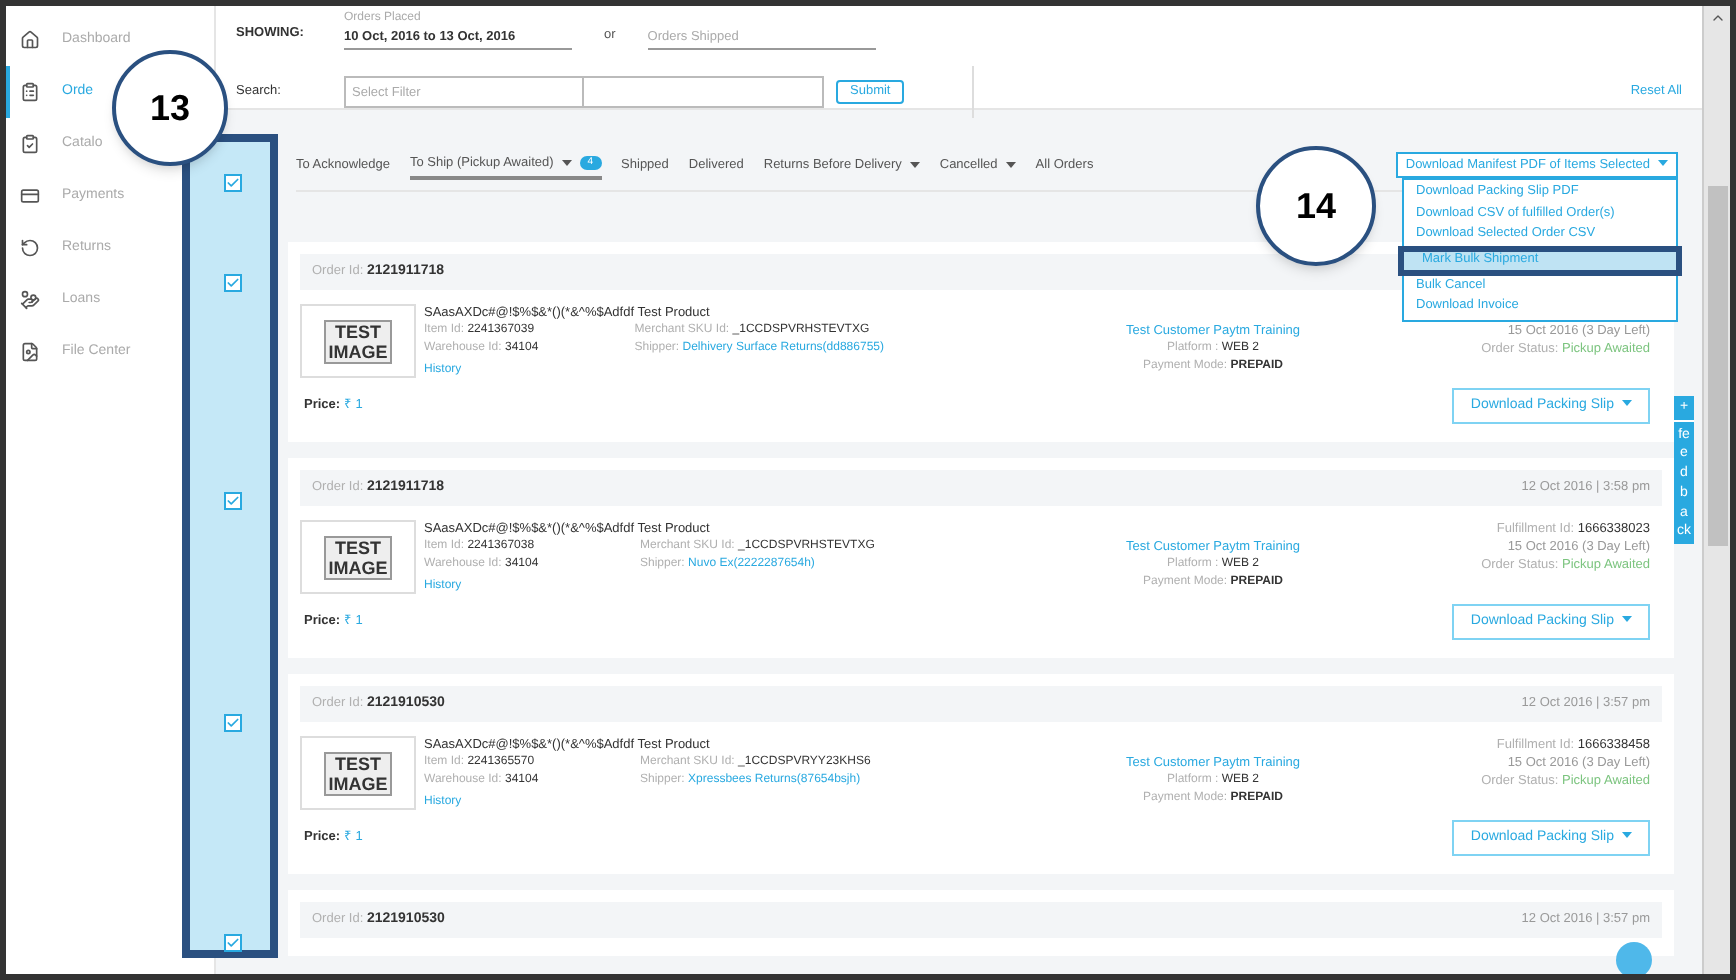 This screenshot has height=980, width=1736. Describe the element at coordinates (30, 40) in the screenshot. I see `home-icon` at that location.